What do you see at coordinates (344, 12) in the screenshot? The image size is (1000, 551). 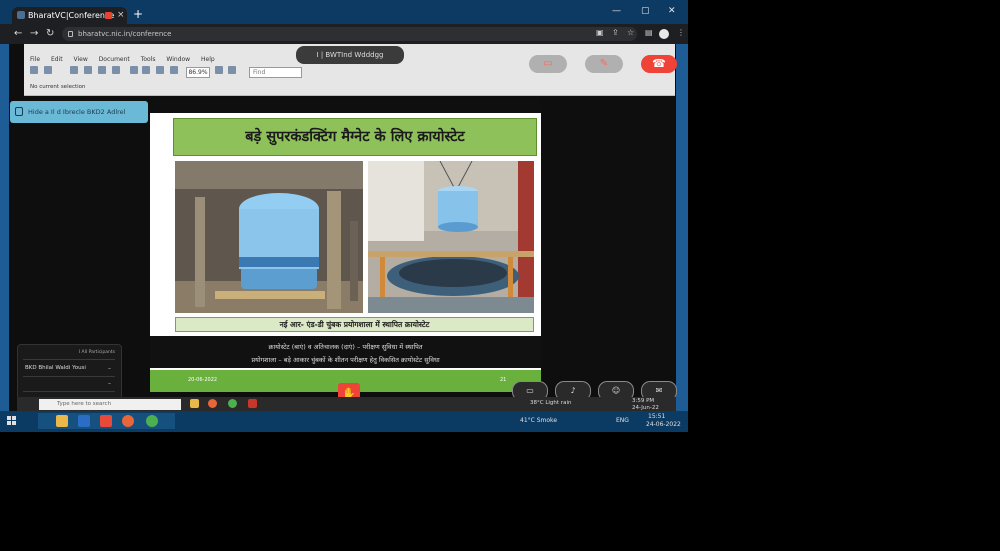 I see `browser-tab-strip: BharatVC|Conference × + — ▢ ✕` at bounding box center [344, 12].